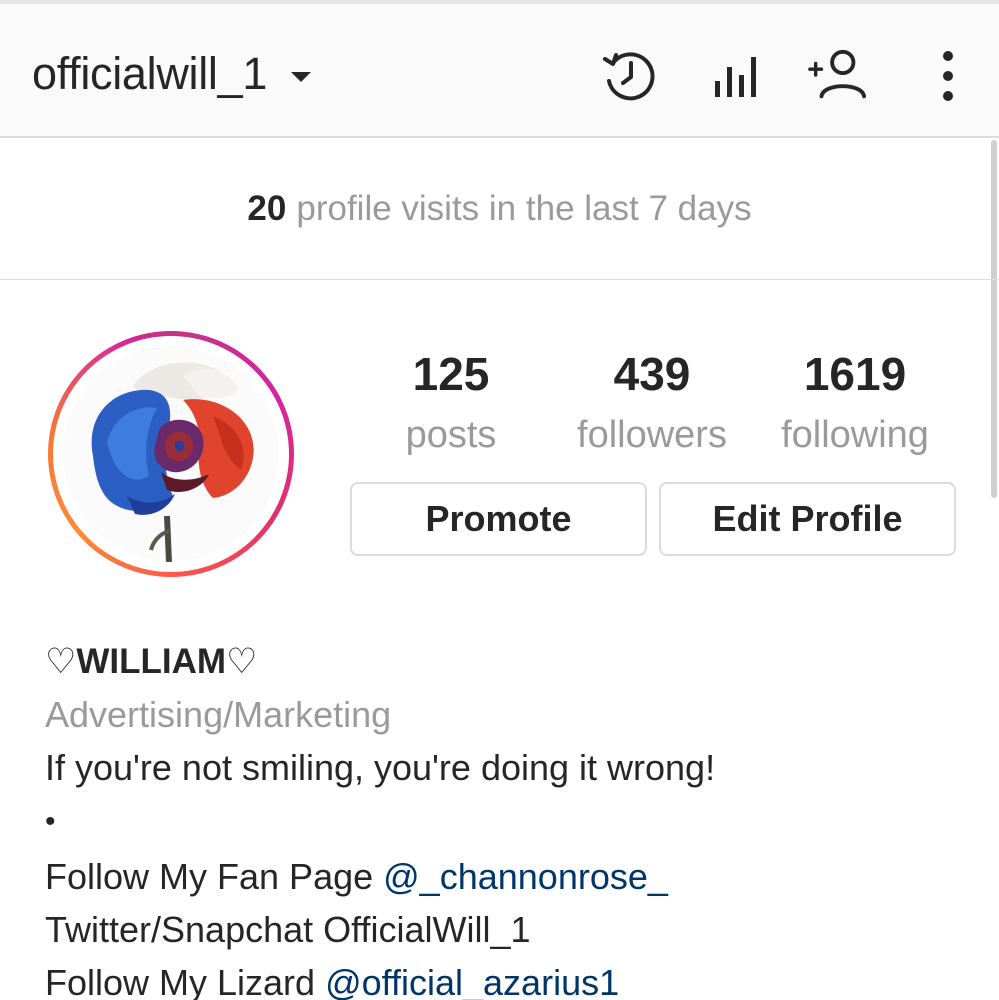 This screenshot has height=1000, width=999. I want to click on edit-profile-button: Edit Profile, so click(807, 519).